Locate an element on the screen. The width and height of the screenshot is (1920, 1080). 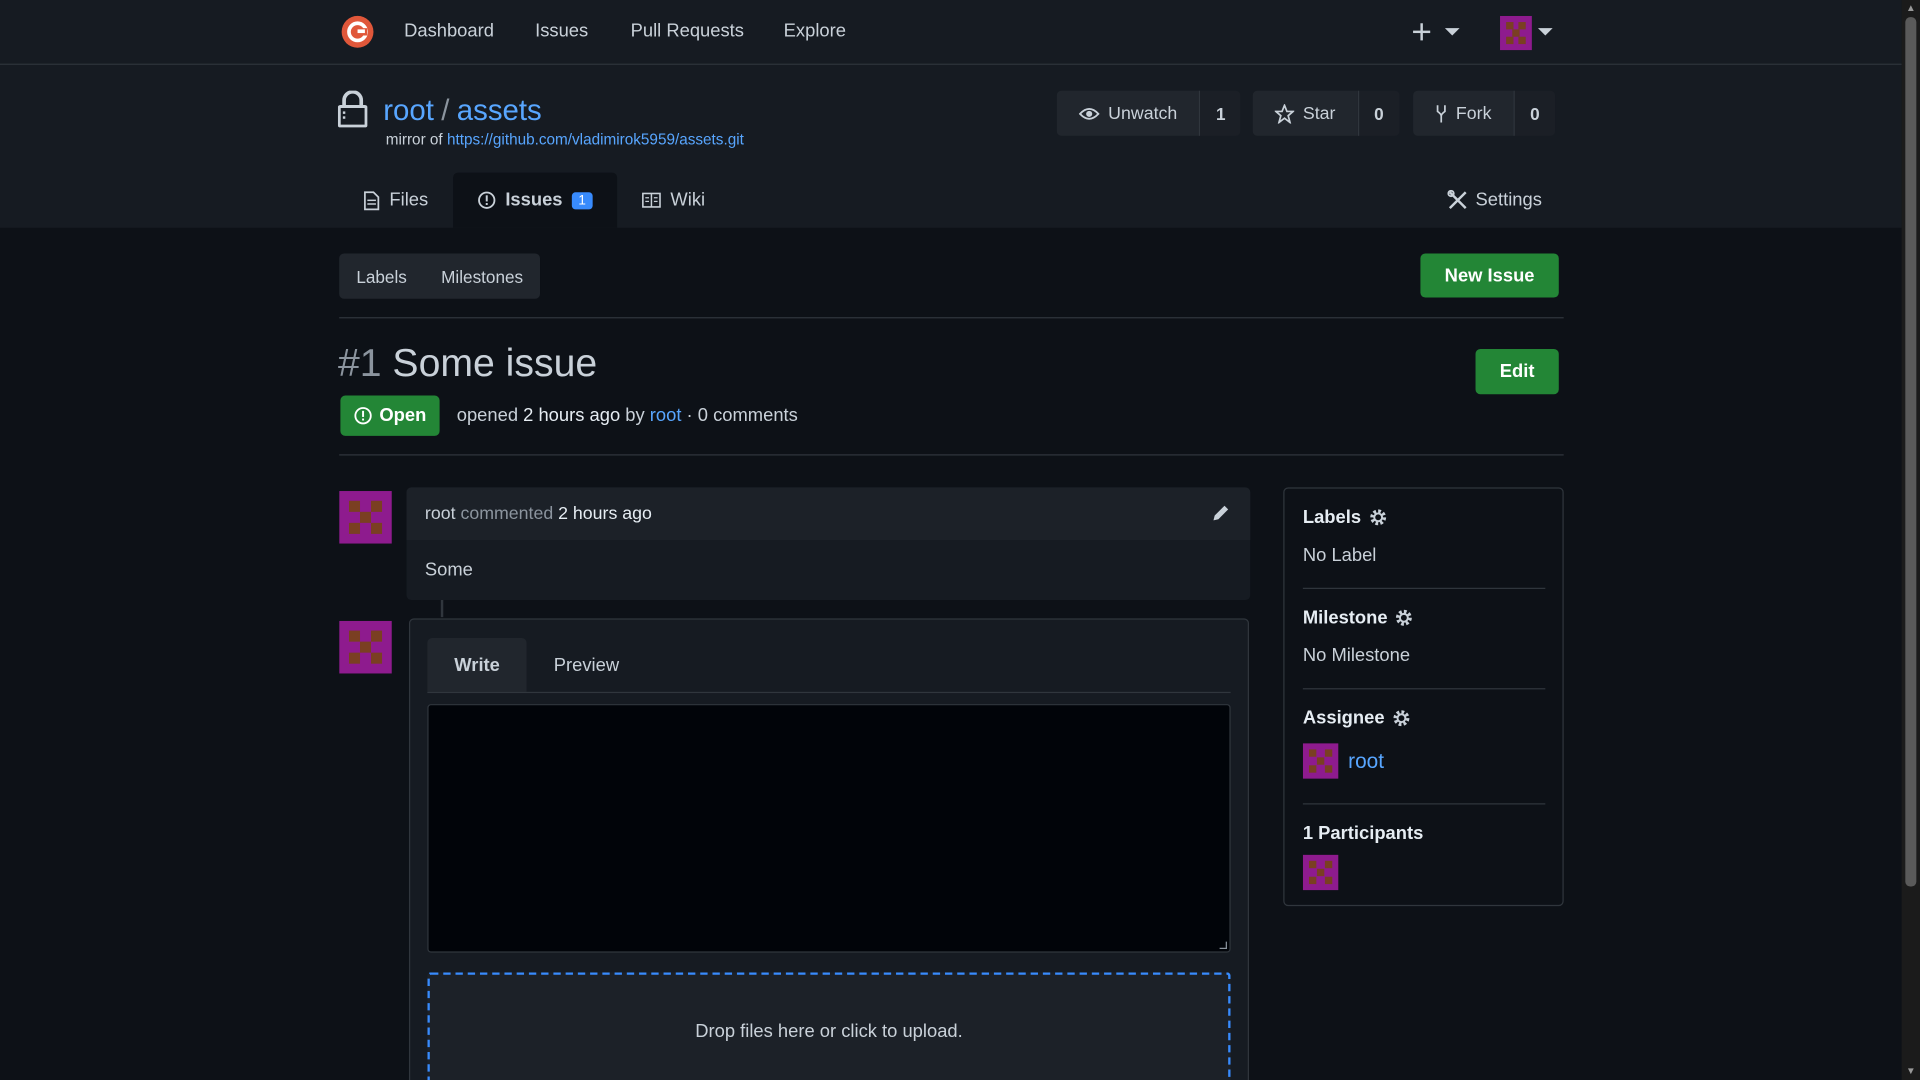
star-button: Star is located at coordinates (1305, 113).